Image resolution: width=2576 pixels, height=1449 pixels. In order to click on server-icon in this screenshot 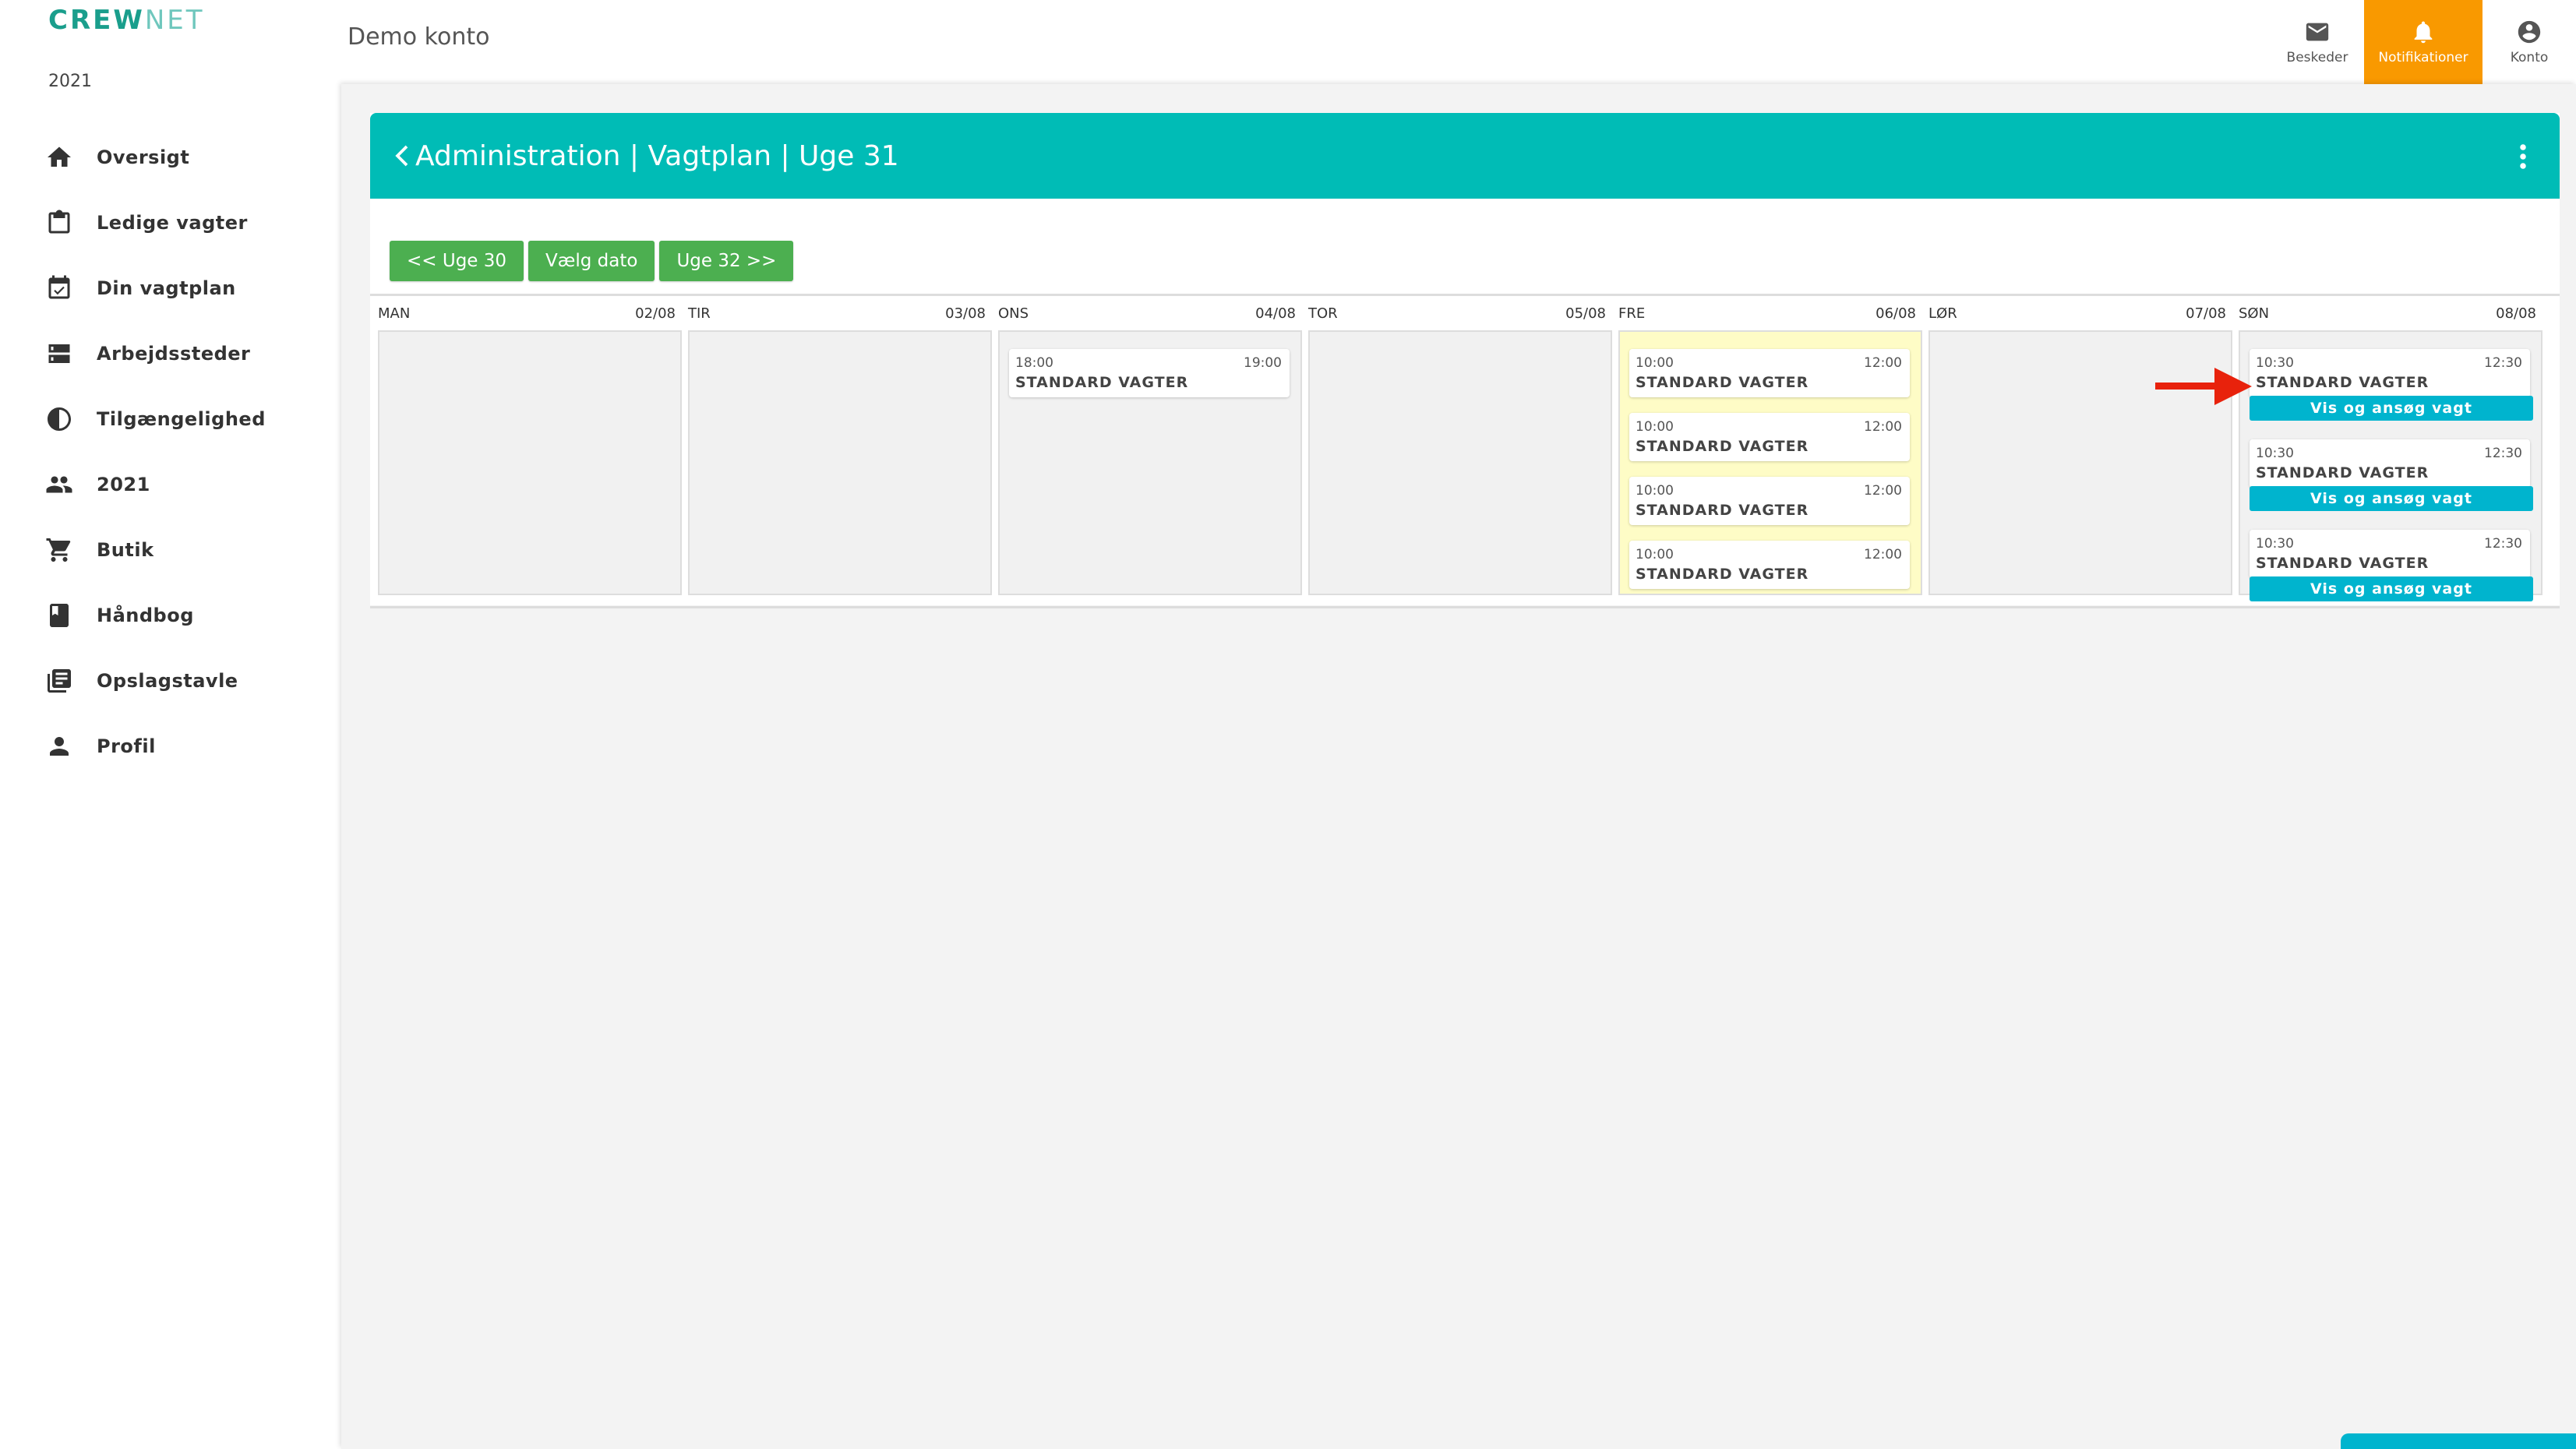, I will do `click(59, 353)`.